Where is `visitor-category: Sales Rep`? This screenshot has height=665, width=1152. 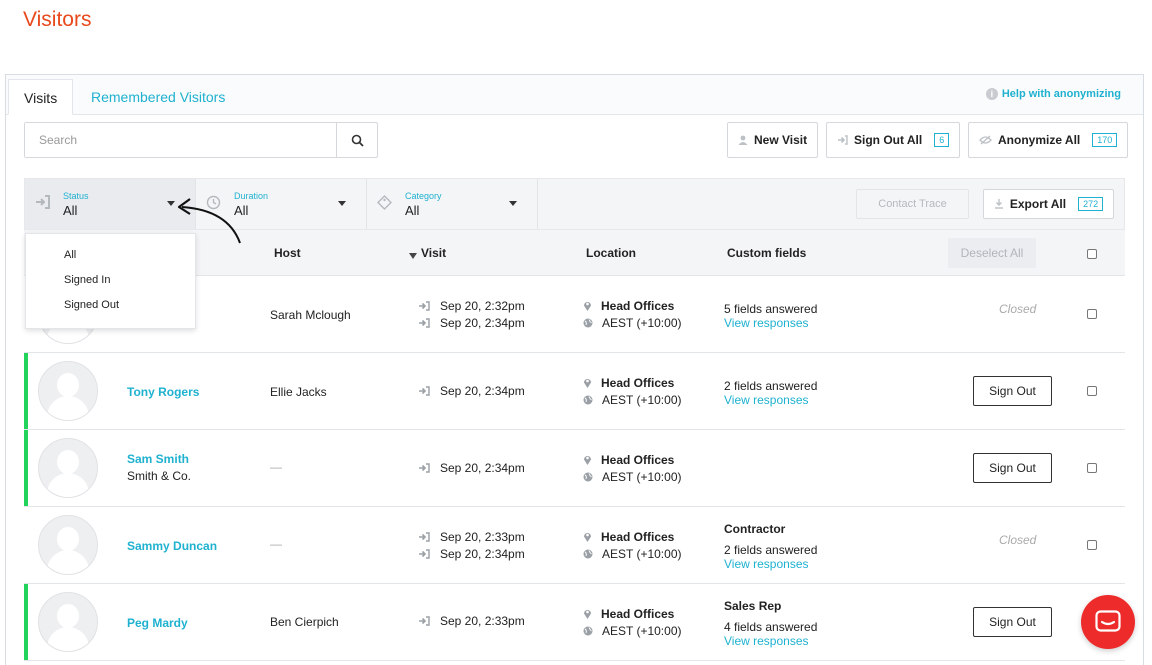 visitor-category: Sales Rep is located at coordinates (753, 606).